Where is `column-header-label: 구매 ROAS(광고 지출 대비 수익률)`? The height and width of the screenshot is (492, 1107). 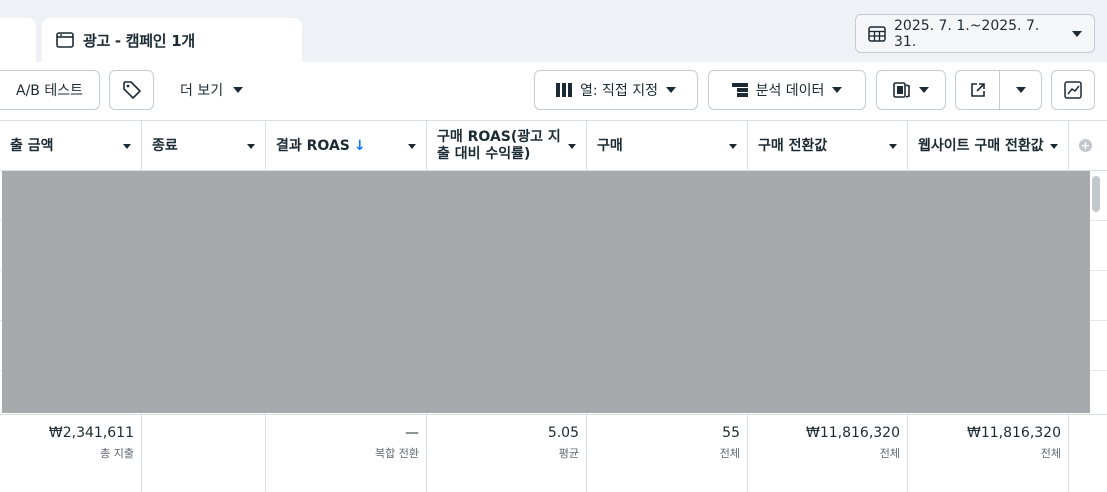 column-header-label: 구매 ROAS(광고 지출 대비 수익률) is located at coordinates (499, 145).